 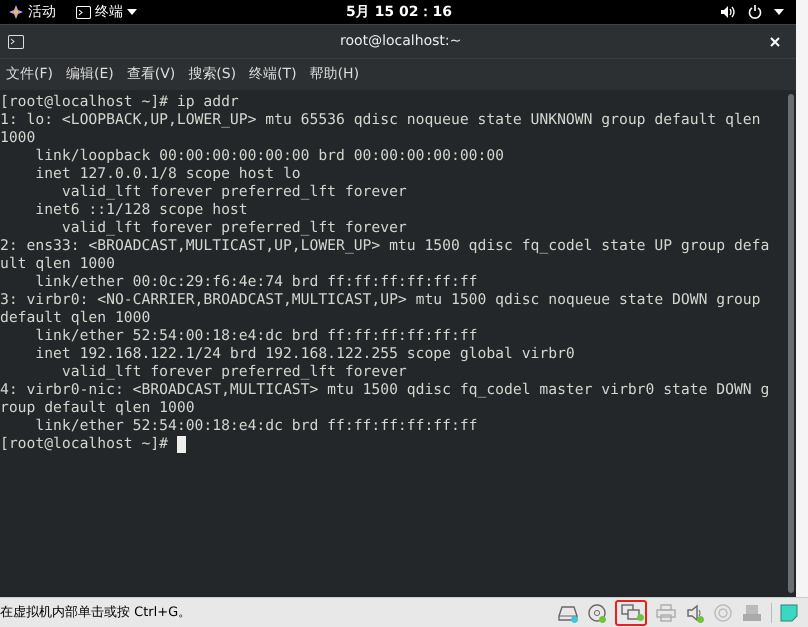 What do you see at coordinates (380, 120) in the screenshot?
I see `terminal-line: 1: lo: <LOOPBACK,UP,LOWER_UP> mtu 65536 qdisc noqueue state UNKNOWN group default qlen` at bounding box center [380, 120].